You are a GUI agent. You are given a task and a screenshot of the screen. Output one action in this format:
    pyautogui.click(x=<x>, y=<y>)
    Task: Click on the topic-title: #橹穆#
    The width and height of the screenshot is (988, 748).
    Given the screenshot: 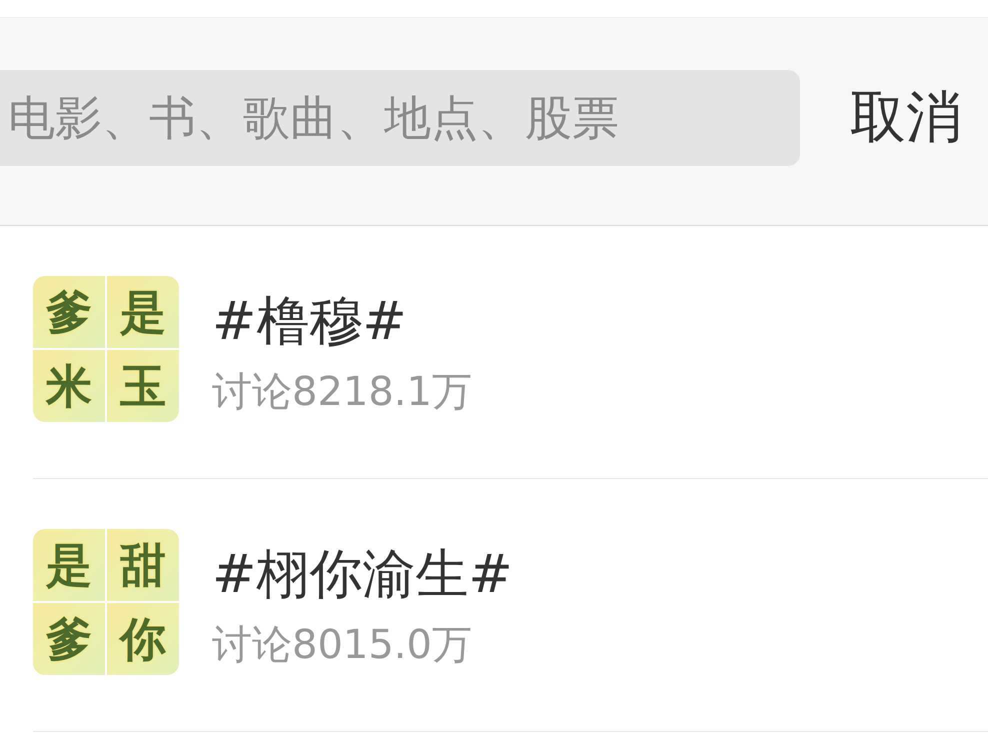 What is the action you would take?
    pyautogui.click(x=310, y=322)
    